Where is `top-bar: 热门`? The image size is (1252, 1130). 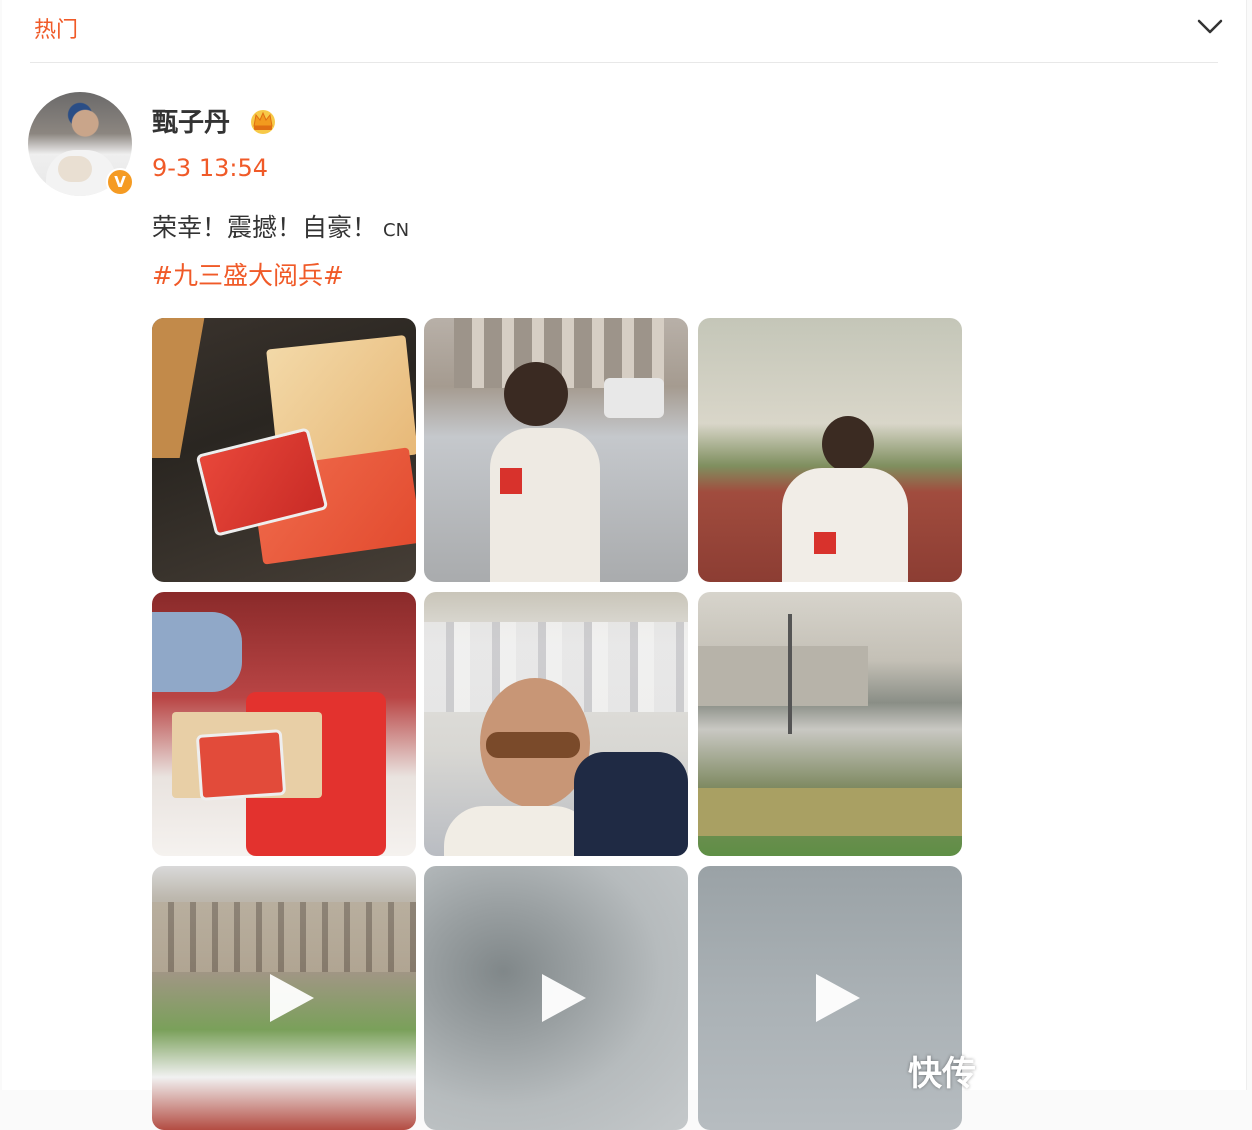
top-bar: 热门 is located at coordinates (624, 29).